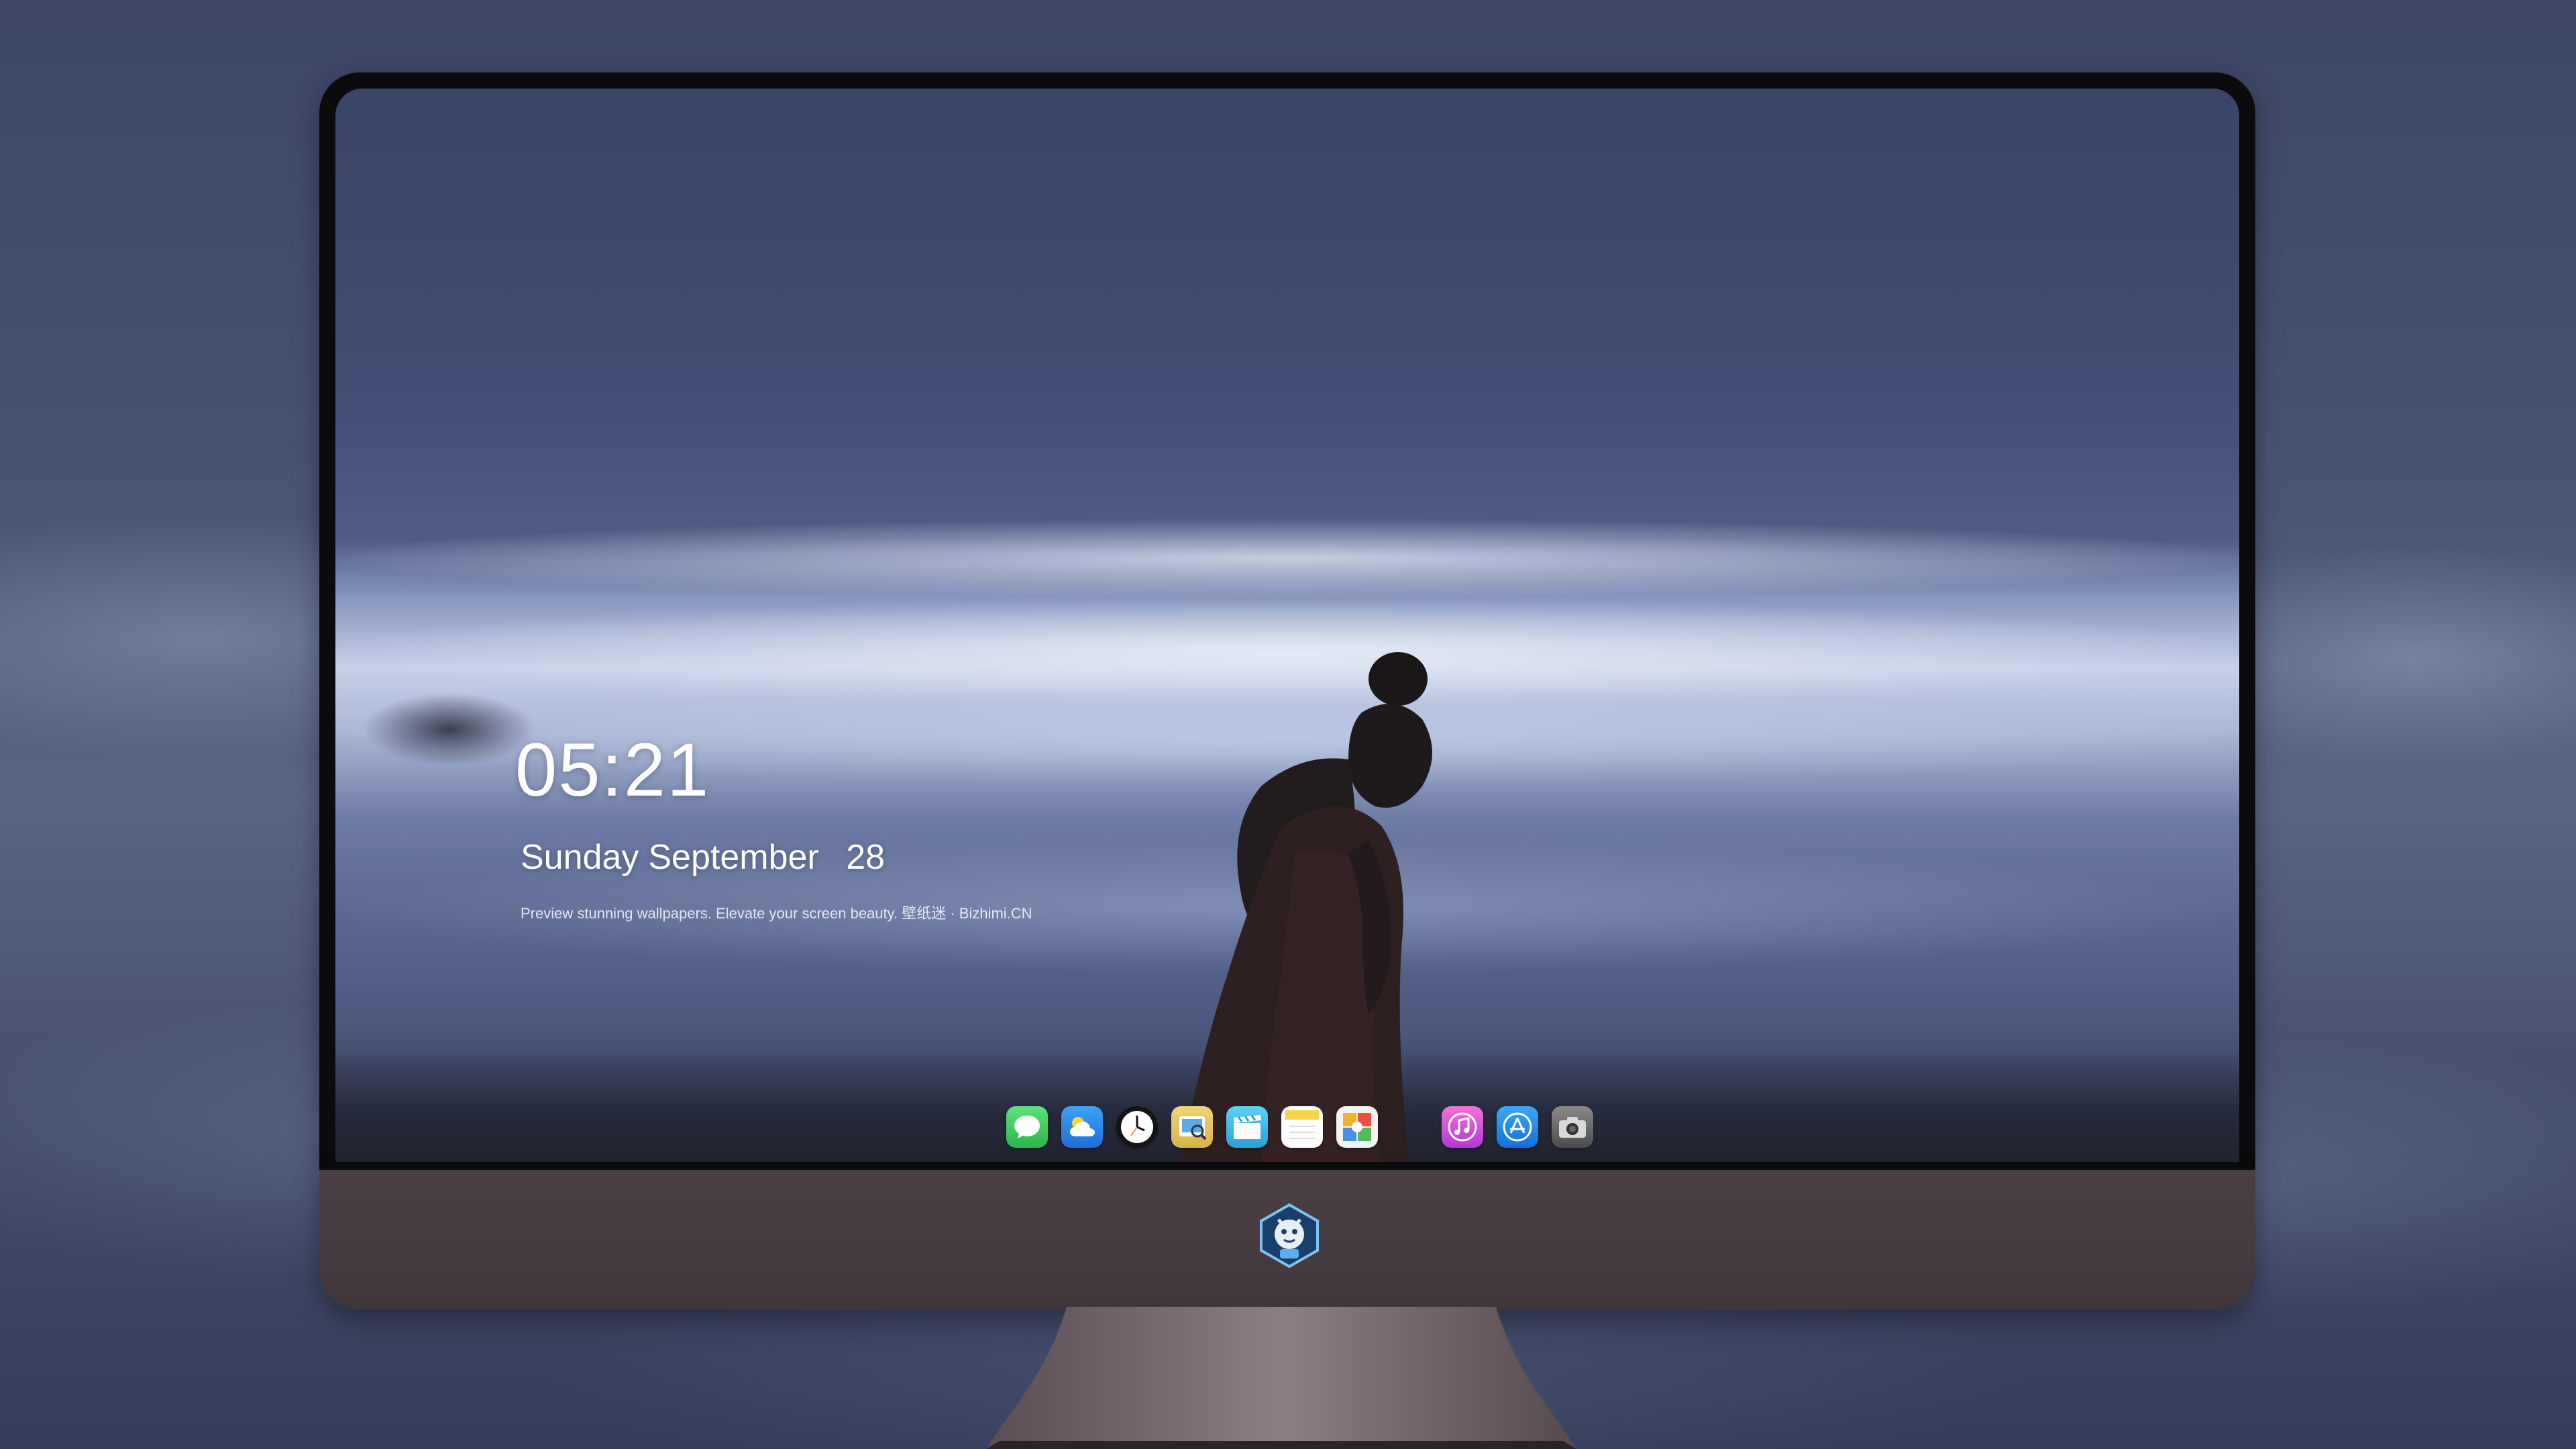  I want to click on app-store-icon, so click(1517, 1127).